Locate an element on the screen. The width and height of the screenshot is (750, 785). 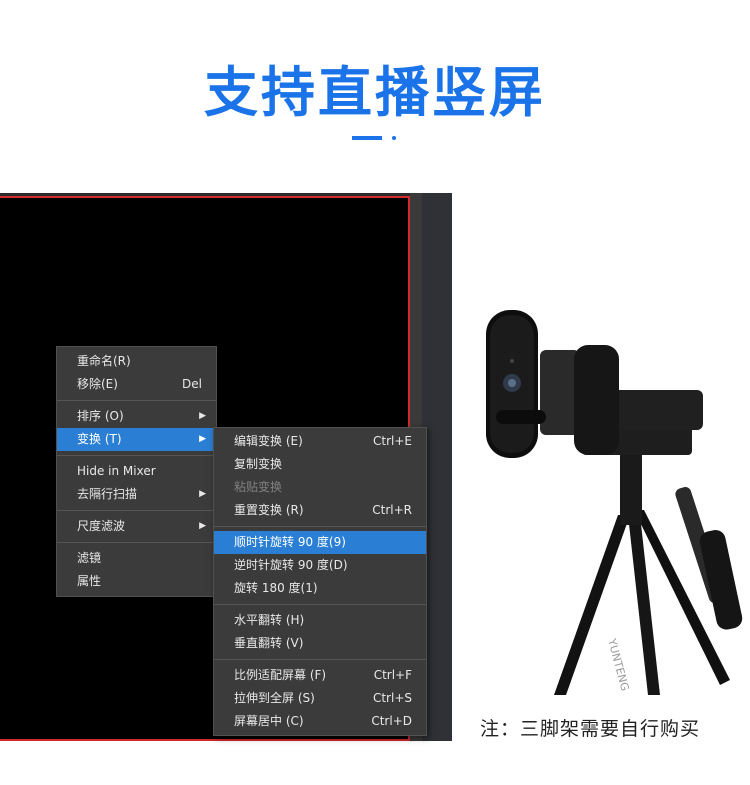
shortcut-label: Ctrl+R is located at coordinates (392, 510).